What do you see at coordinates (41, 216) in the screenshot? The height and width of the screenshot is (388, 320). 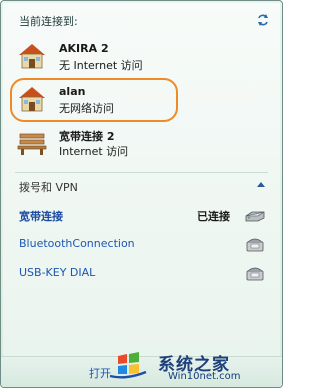 I see `dialup-item-label: 宽带连接` at bounding box center [41, 216].